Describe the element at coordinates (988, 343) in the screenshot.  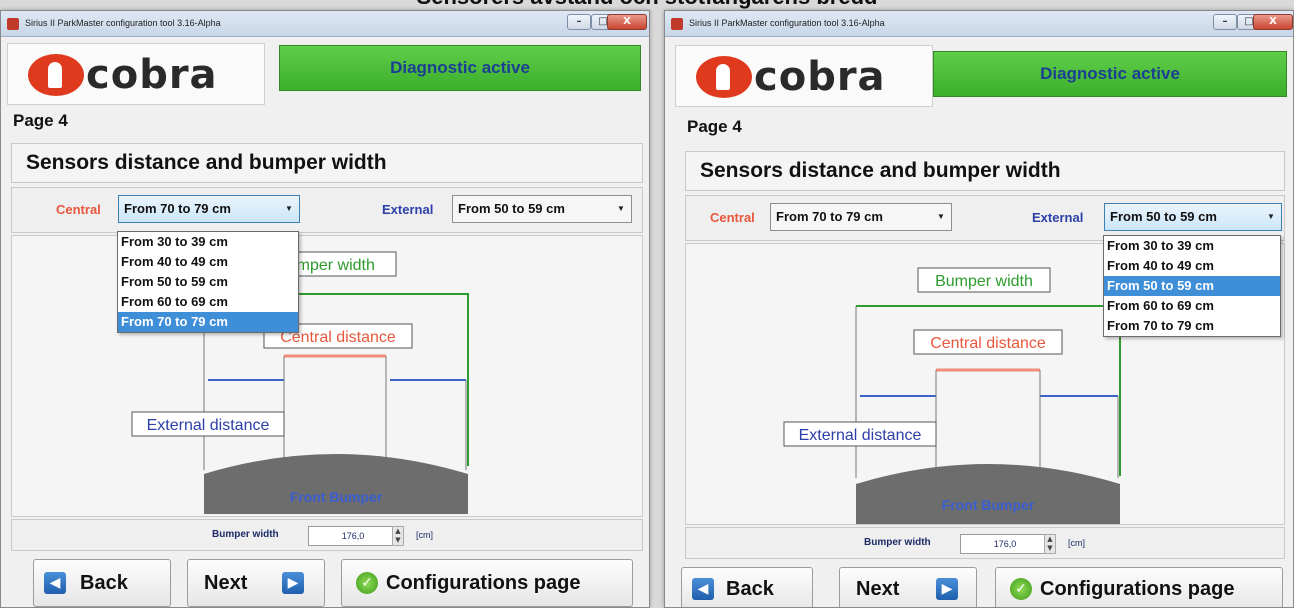
I see `central-distance-label: Central distance` at that location.